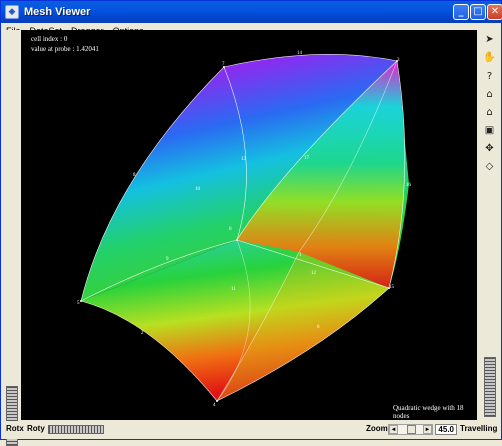 Image resolution: width=502 pixels, height=446 pixels. Describe the element at coordinates (446, 429) in the screenshot. I see `zoom-value-field: 45.0` at that location.